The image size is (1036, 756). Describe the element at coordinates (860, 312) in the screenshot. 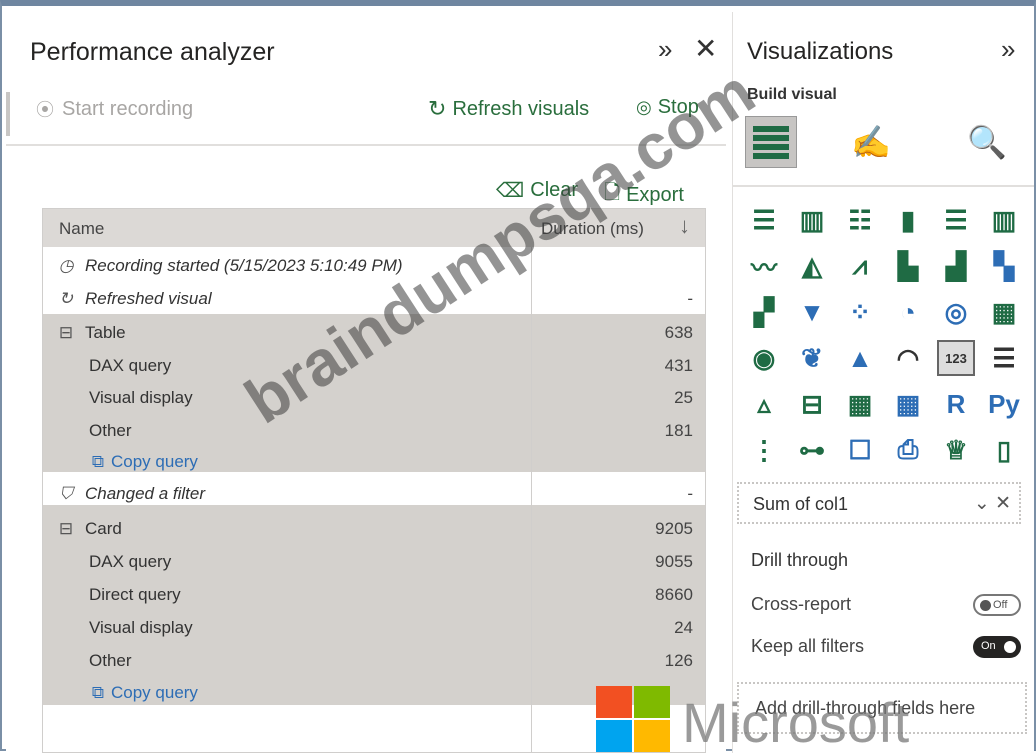

I see `scatter-chart-icon: ⁘` at that location.